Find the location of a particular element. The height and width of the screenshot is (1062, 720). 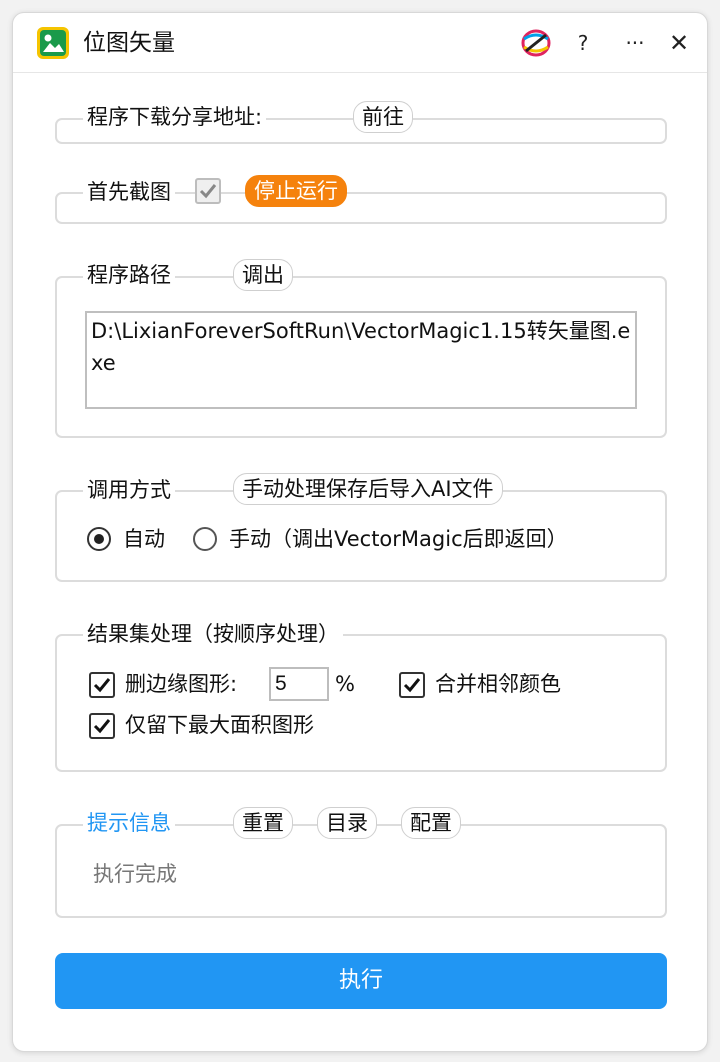

auto-radio is located at coordinates (99, 539).